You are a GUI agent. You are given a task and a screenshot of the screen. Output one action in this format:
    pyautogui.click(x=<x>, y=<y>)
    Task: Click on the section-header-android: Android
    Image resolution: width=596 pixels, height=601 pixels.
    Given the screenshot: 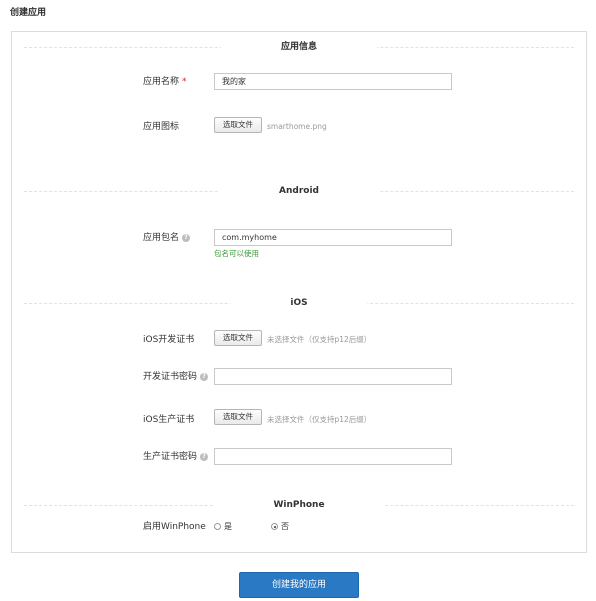 What is the action you would take?
    pyautogui.click(x=299, y=191)
    